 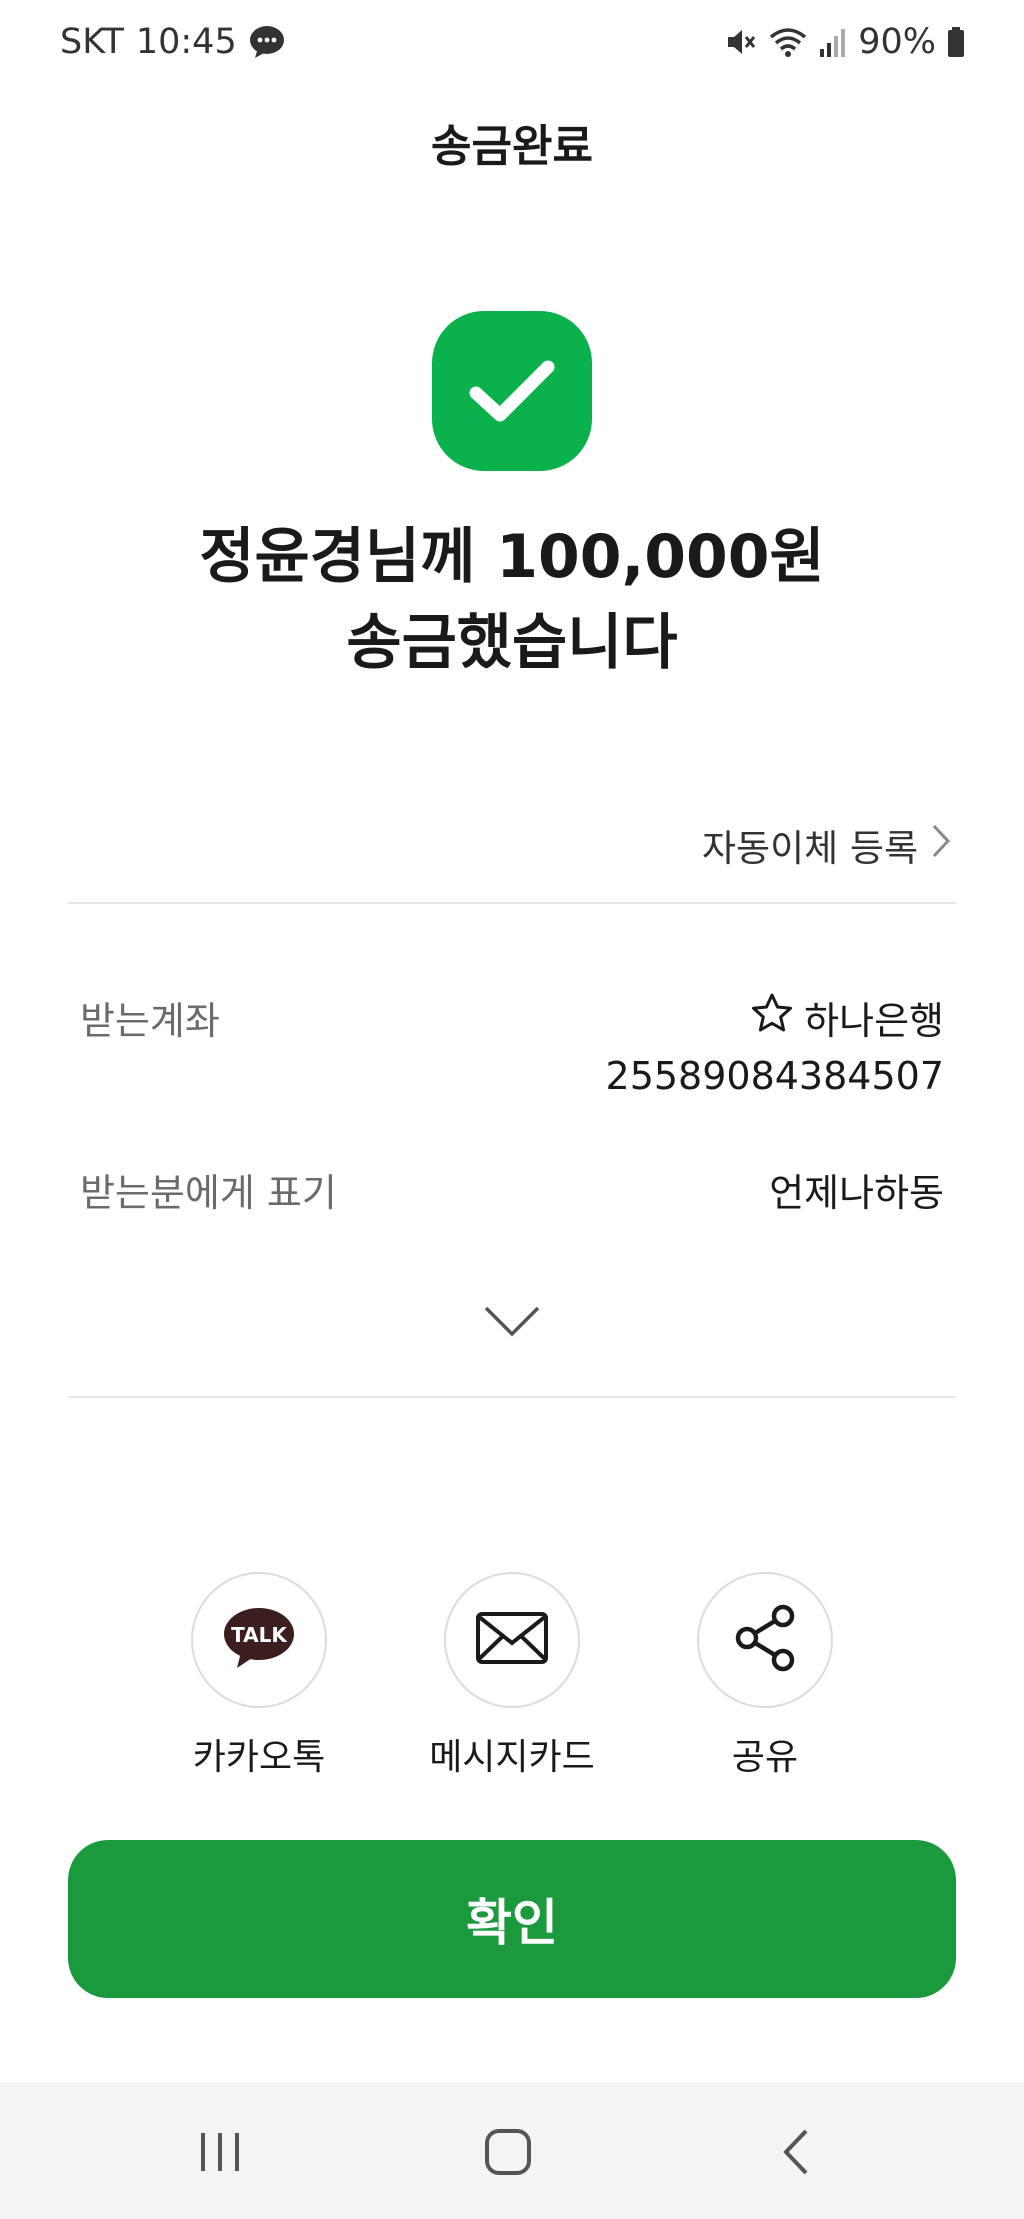 I want to click on memo-label: 받는분에게 표기, so click(x=208, y=1193).